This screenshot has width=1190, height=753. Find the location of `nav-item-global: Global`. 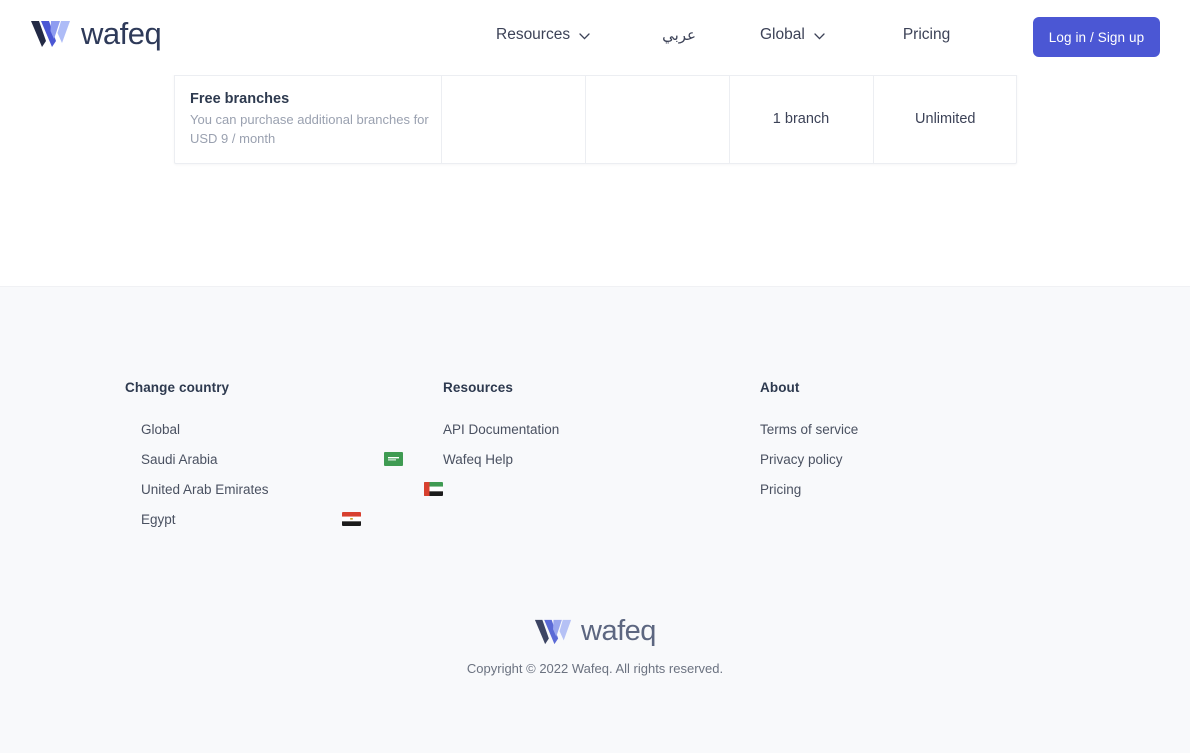

nav-item-global: Global is located at coordinates (792, 35).